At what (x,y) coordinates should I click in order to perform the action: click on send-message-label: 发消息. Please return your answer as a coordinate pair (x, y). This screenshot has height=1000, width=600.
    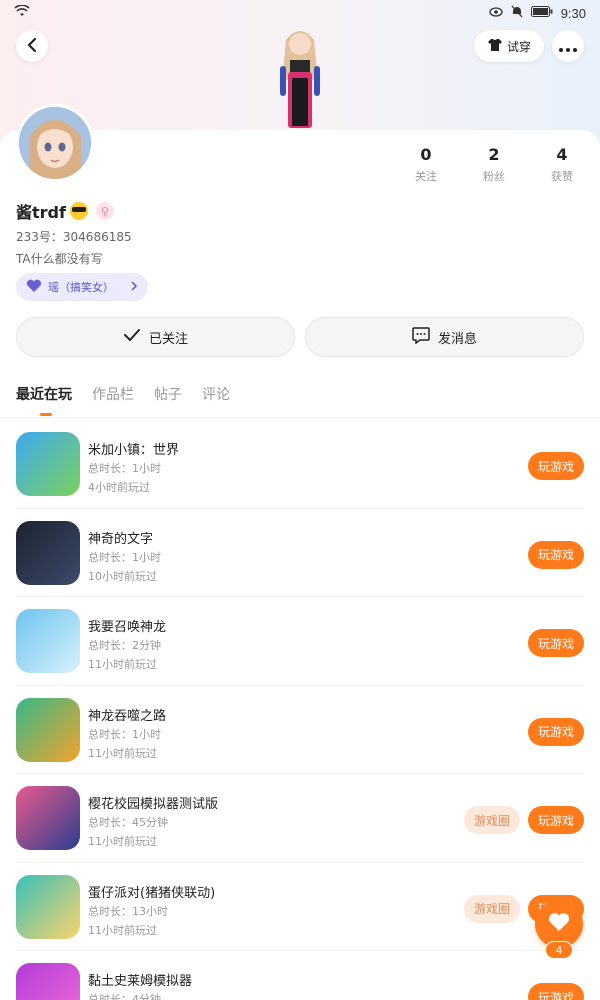
    Looking at the image, I should click on (457, 339).